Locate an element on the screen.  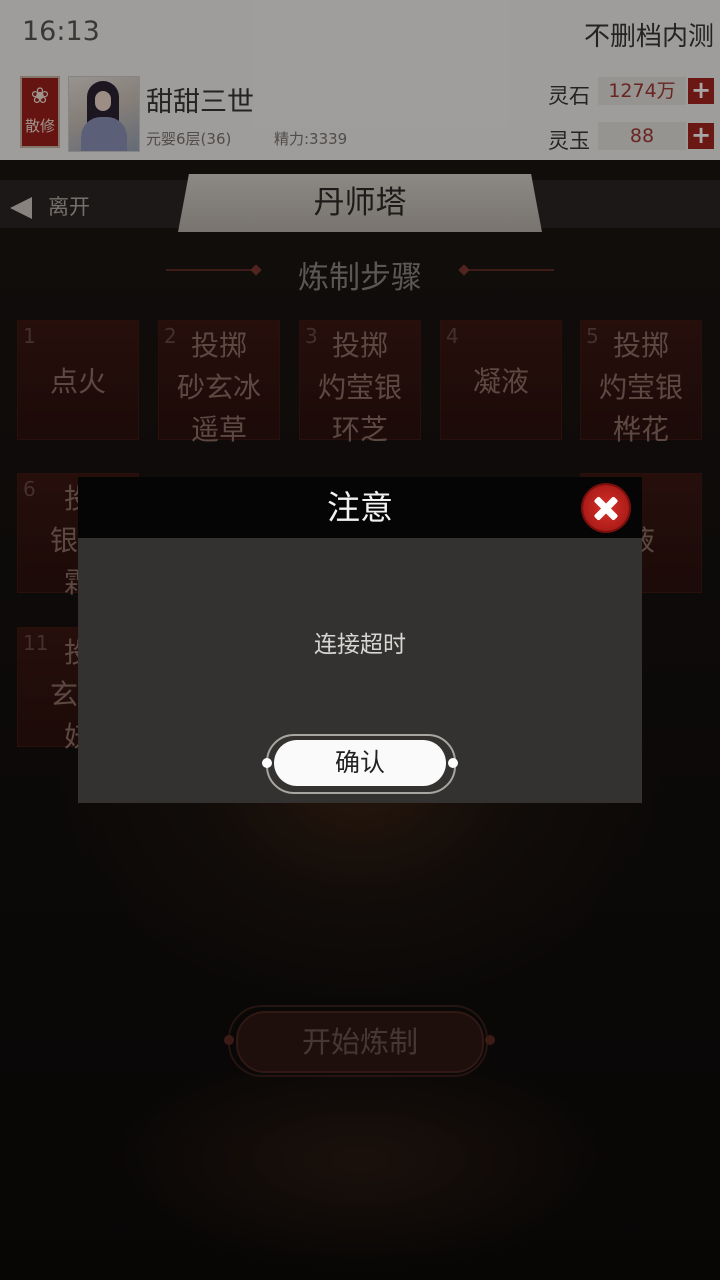
avatar is located at coordinates (104, 114).